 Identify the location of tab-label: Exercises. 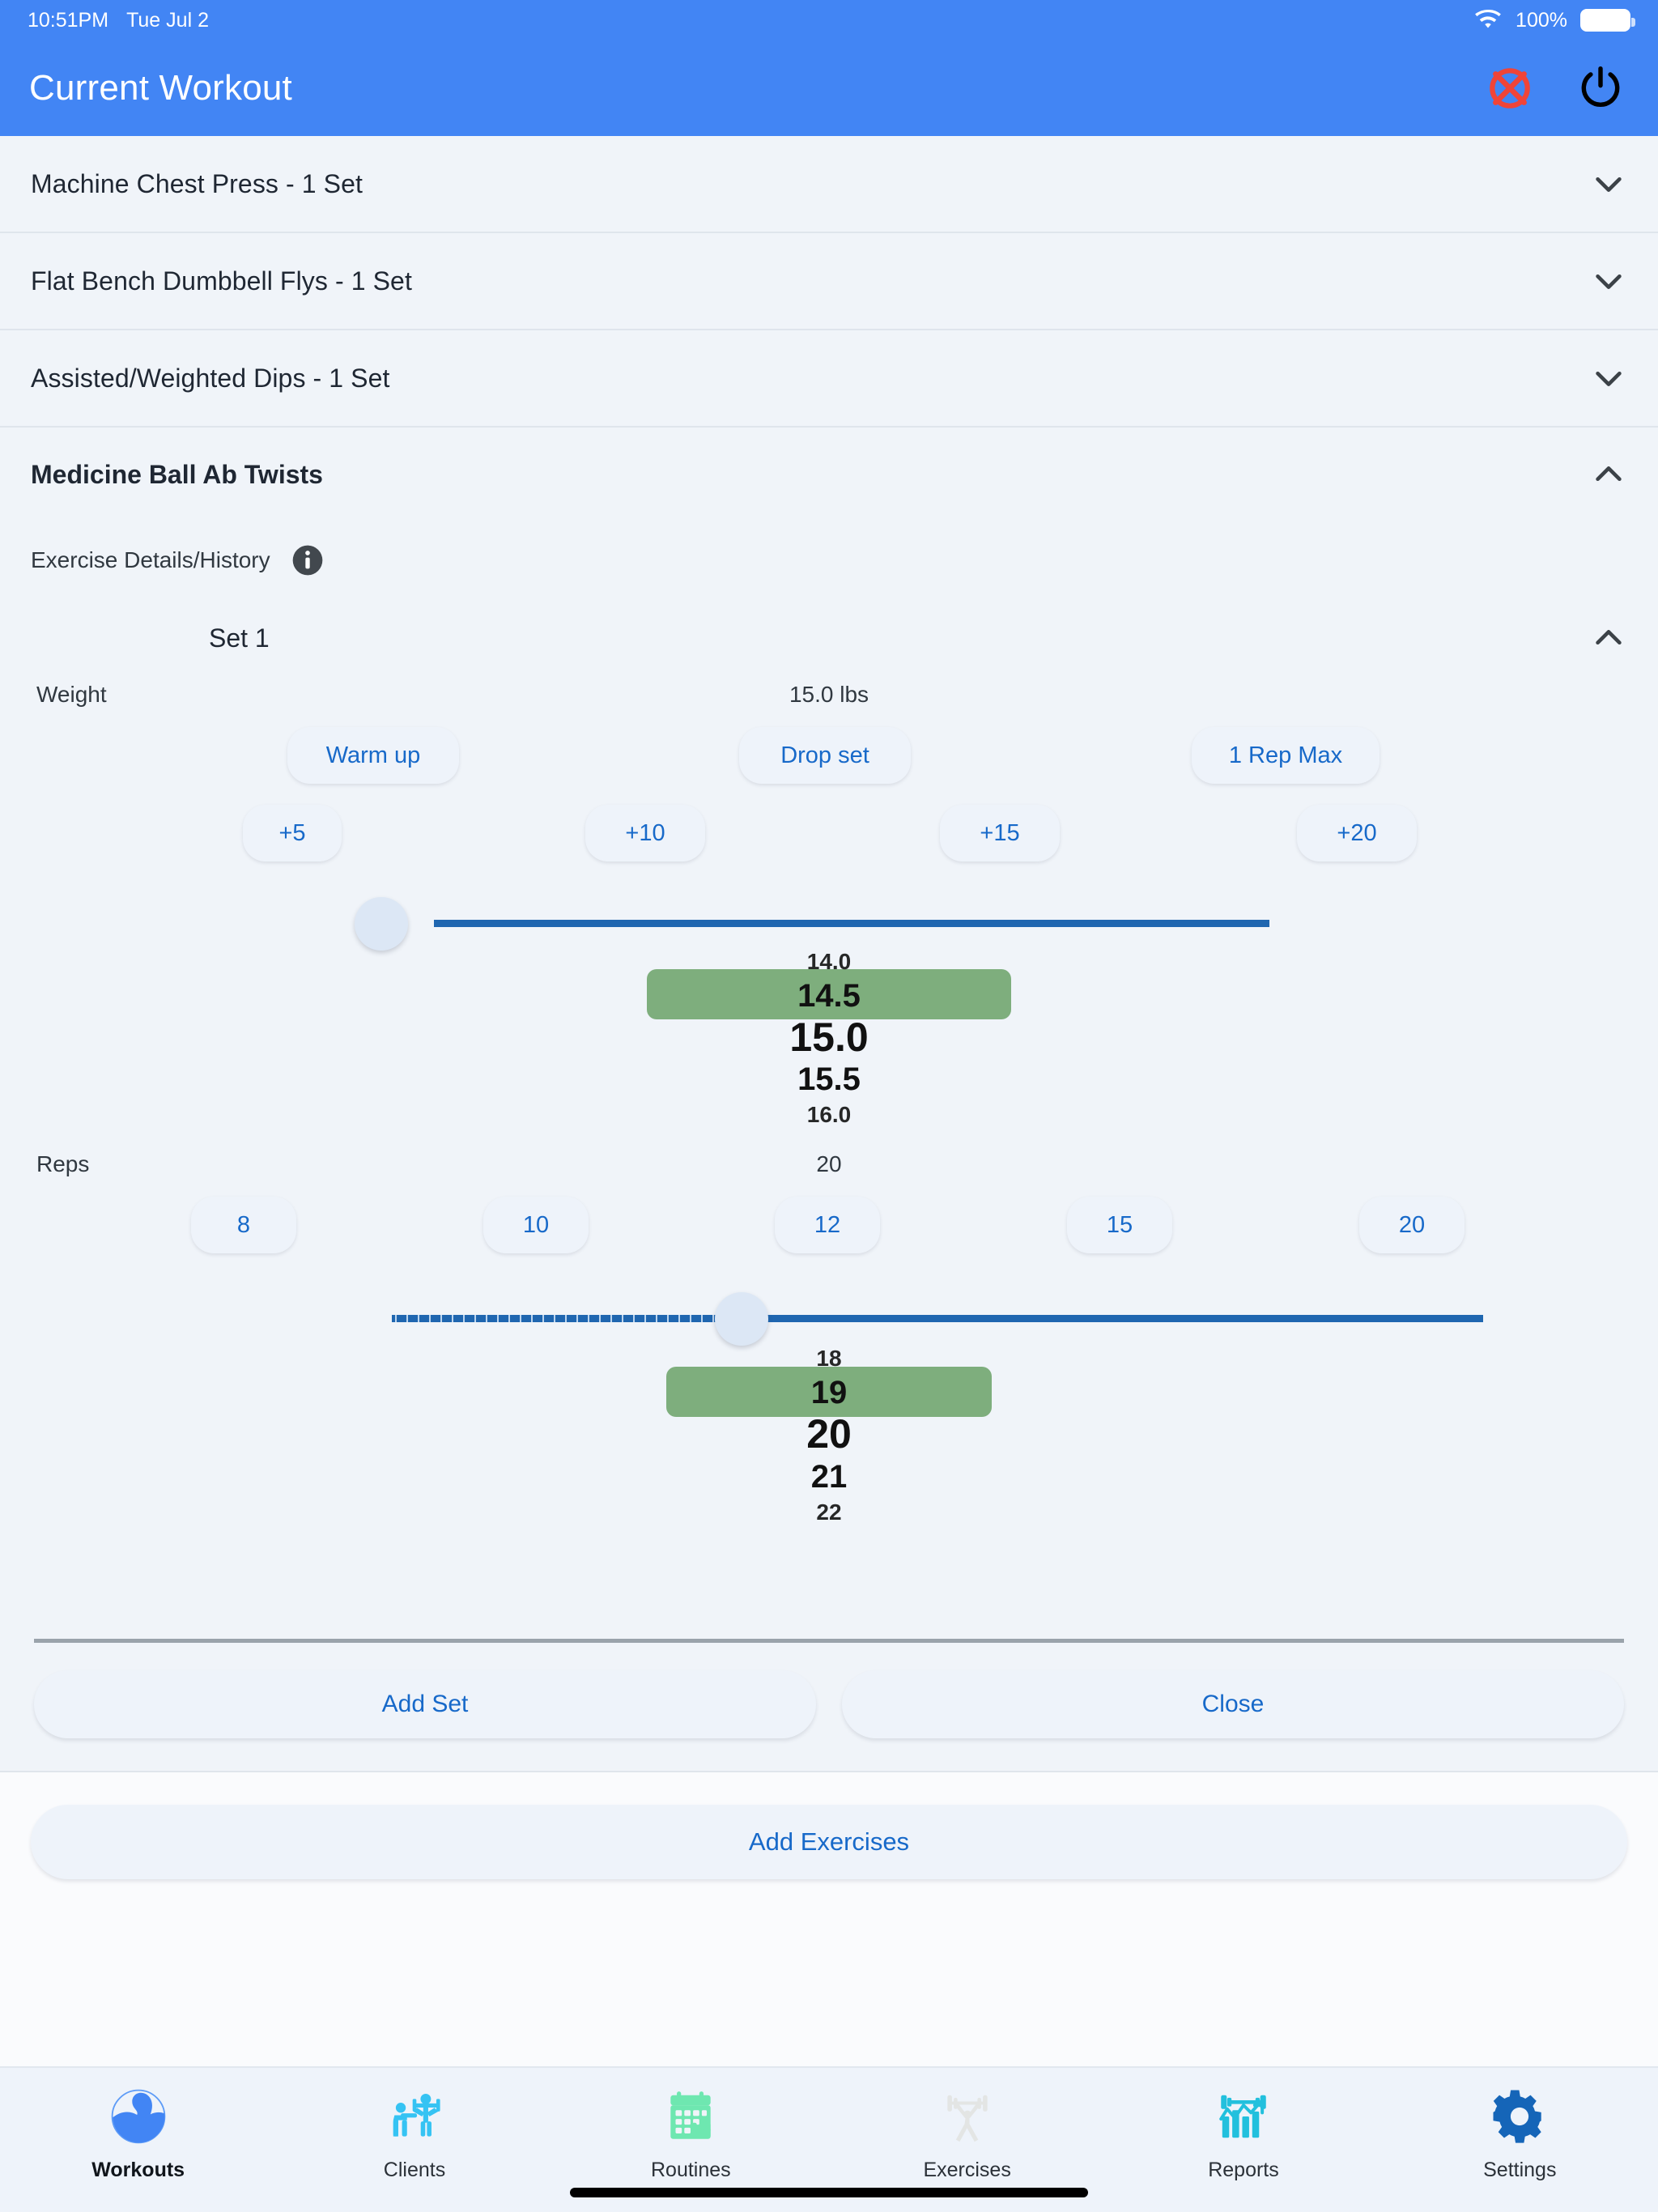
(967, 2170).